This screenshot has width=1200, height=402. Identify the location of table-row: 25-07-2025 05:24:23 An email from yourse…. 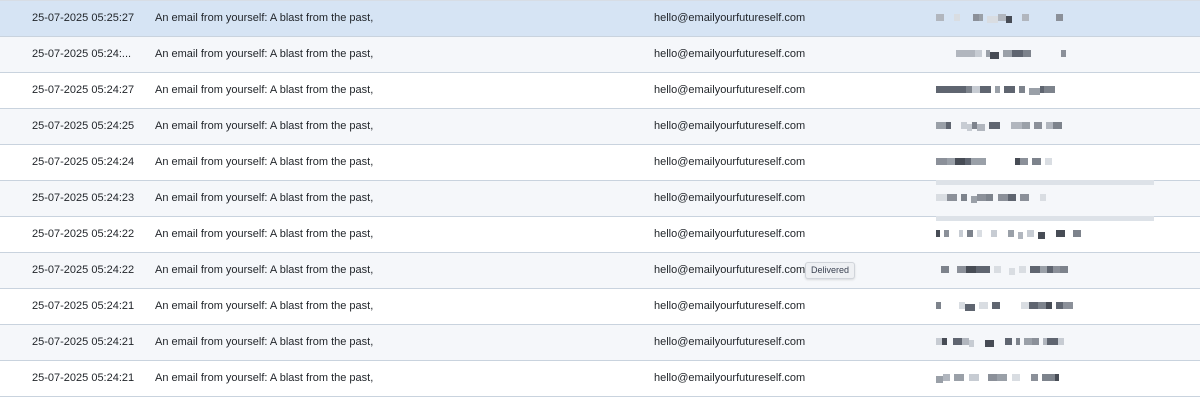
(600, 199).